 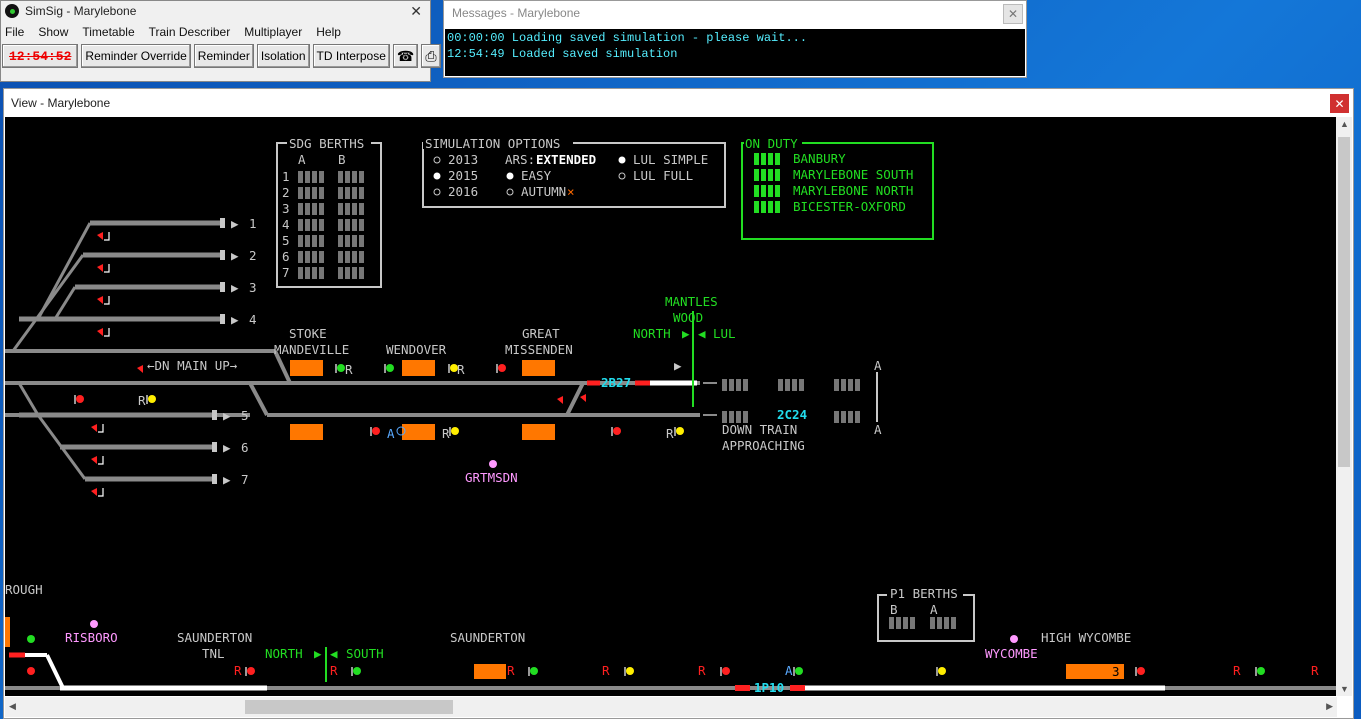 What do you see at coordinates (463, 159) in the screenshot?
I see `option-2013: 2013` at bounding box center [463, 159].